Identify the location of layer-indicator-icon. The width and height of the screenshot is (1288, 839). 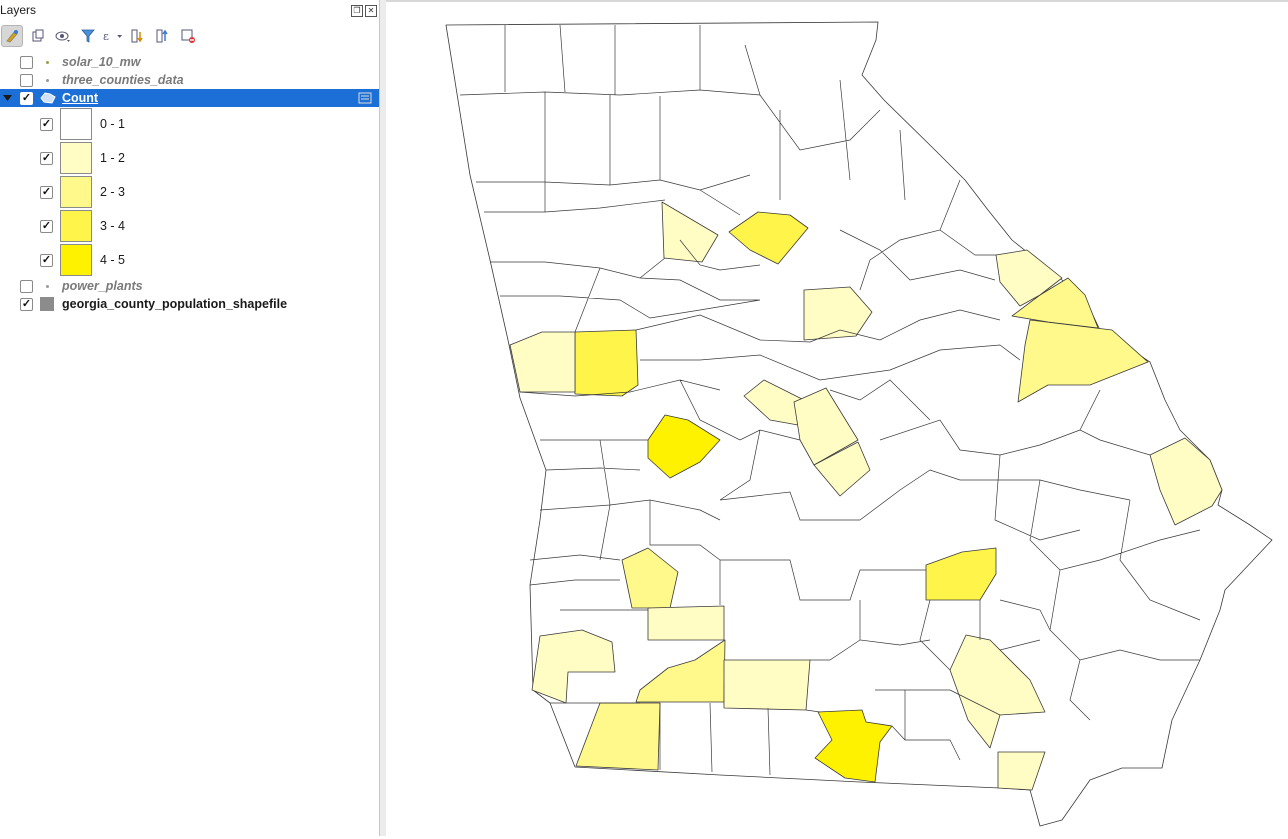
(365, 98).